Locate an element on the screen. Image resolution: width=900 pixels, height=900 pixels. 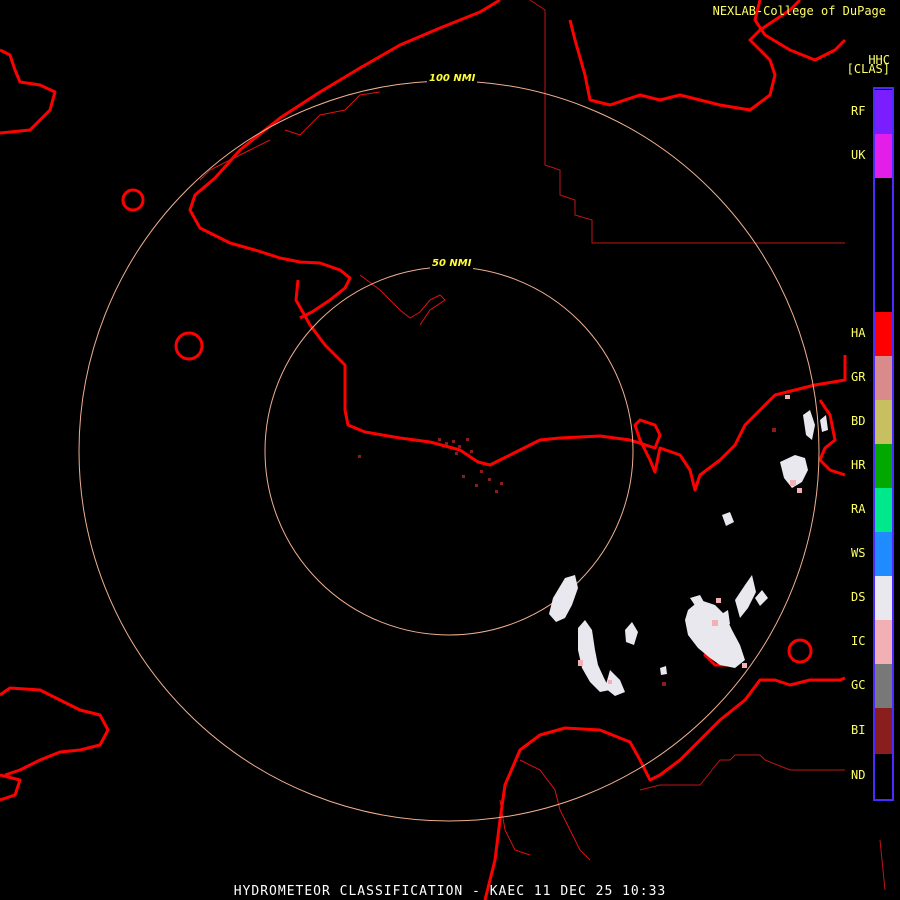
legend-label-hr: HR is located at coordinates (858, 465).